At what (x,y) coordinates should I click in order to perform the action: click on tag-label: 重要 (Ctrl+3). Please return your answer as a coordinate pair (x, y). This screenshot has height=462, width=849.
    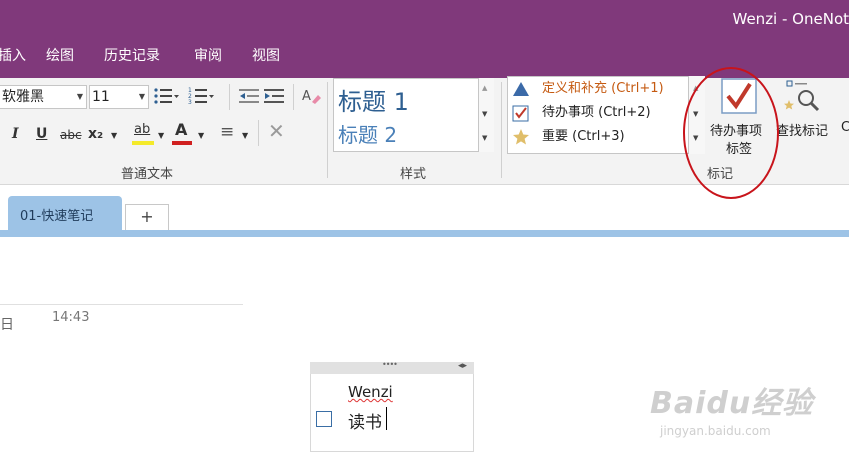
    Looking at the image, I should click on (583, 136).